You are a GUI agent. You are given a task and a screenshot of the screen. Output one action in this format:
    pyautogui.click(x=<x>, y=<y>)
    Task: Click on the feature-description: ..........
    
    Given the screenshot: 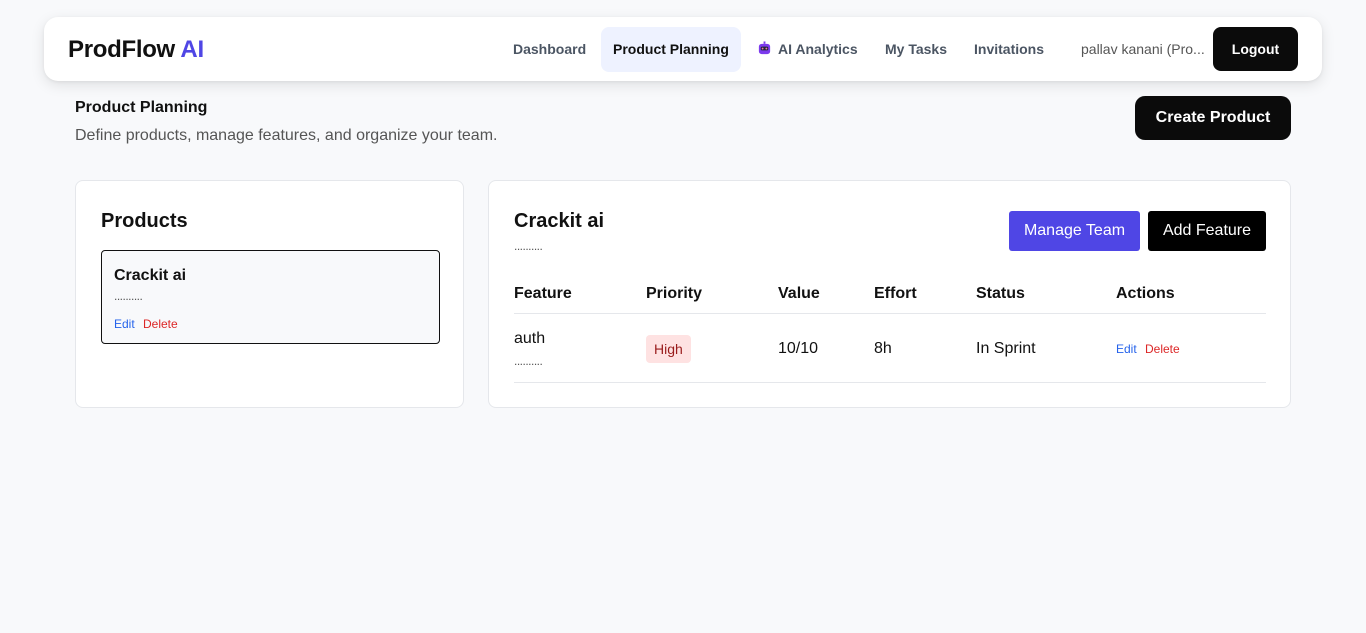 What is the action you would take?
    pyautogui.click(x=528, y=361)
    